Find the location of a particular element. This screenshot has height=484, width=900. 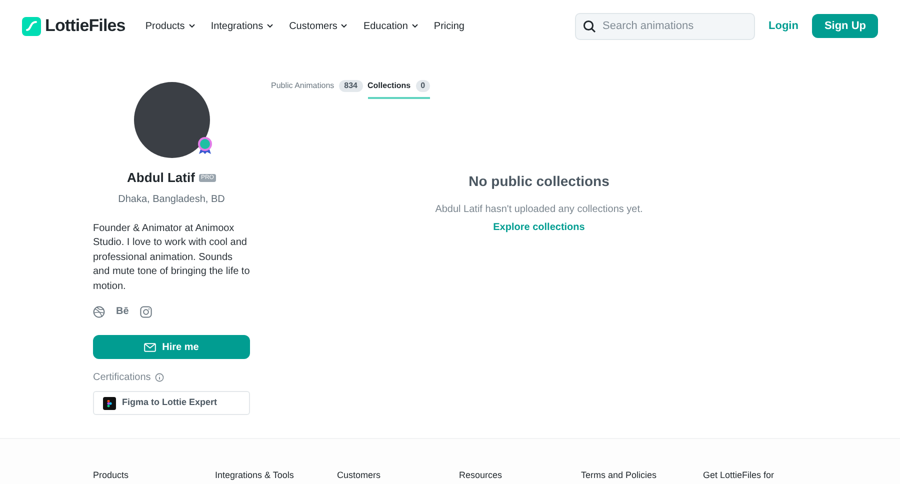

logo-text: LottieFiles is located at coordinates (85, 26).